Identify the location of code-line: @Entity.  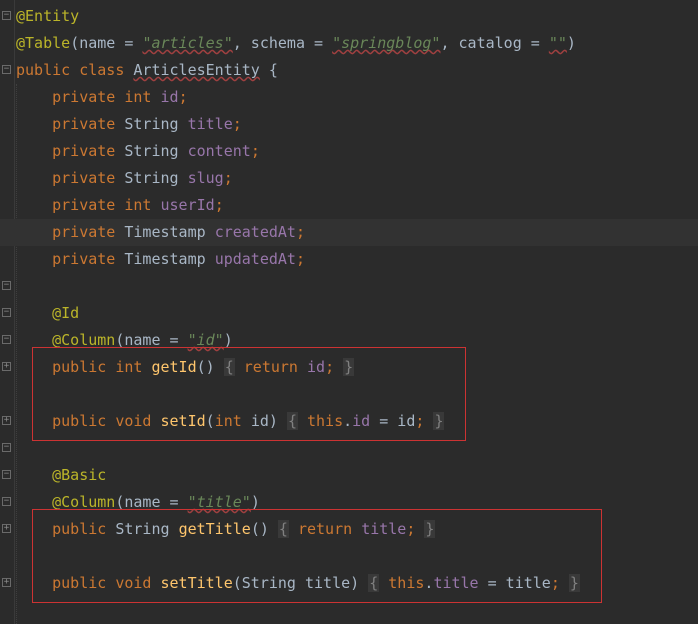
(349, 16).